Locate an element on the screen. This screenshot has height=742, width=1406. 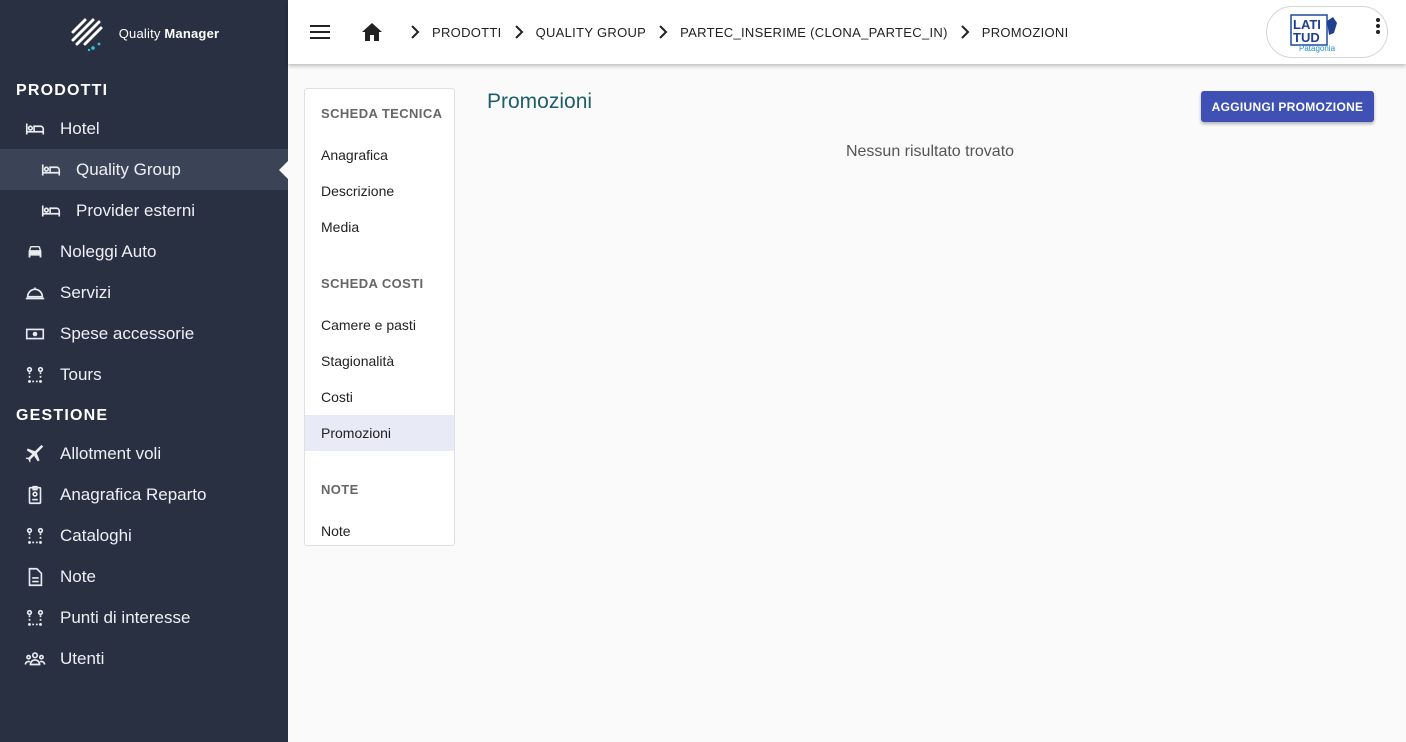
sidebar-item-label: Note is located at coordinates (78, 576).